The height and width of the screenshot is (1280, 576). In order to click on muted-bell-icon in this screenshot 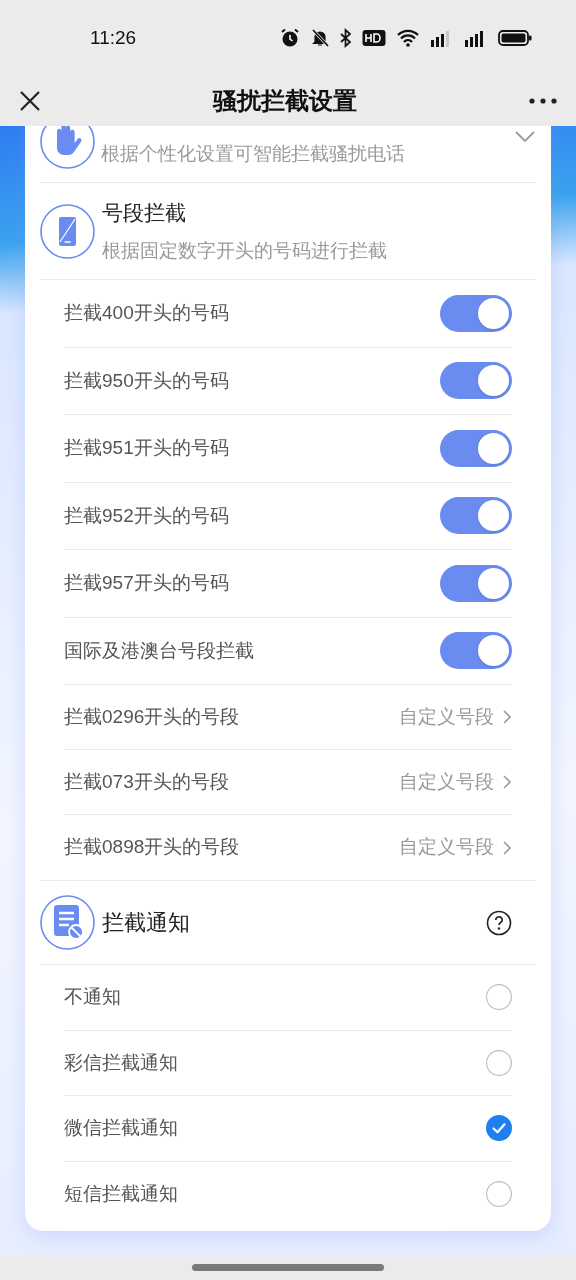, I will do `click(320, 38)`.